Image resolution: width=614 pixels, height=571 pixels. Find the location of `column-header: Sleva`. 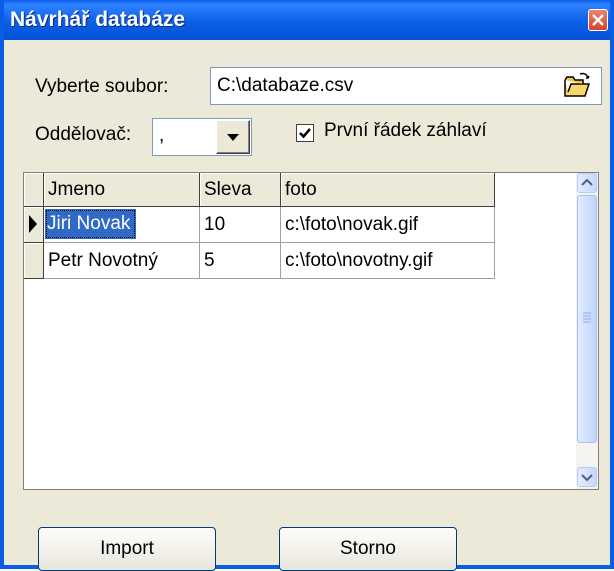

column-header: Sleva is located at coordinates (240, 190).